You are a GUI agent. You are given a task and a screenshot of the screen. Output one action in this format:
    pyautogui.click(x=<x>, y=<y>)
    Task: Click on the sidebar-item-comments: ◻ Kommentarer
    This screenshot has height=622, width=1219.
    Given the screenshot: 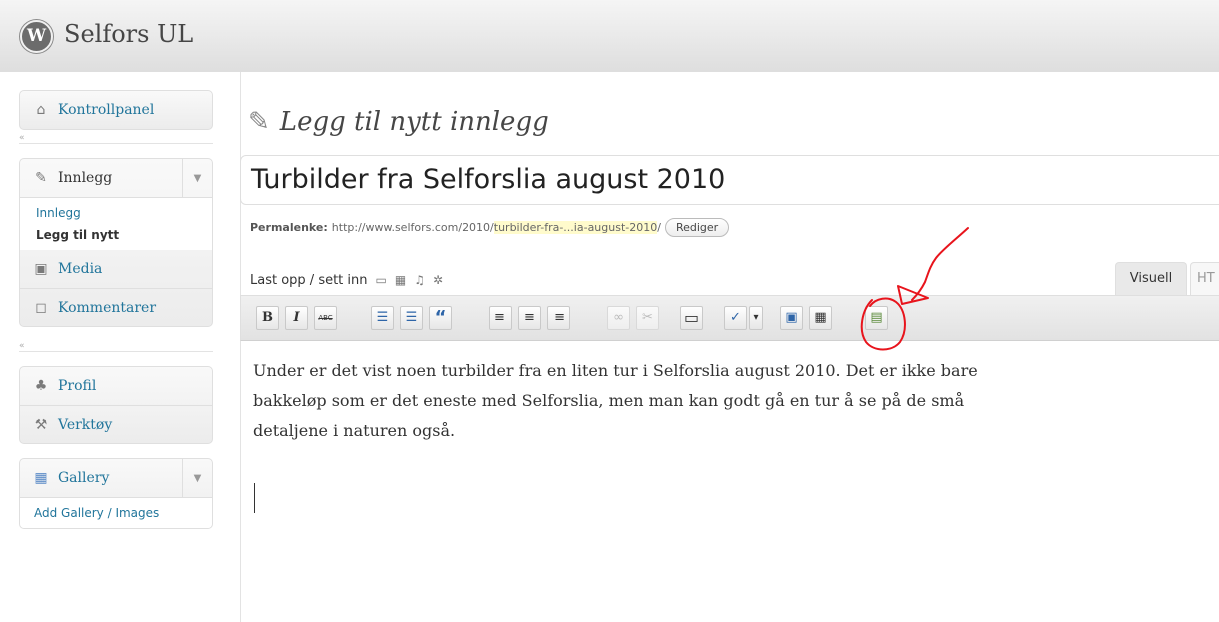 What is the action you would take?
    pyautogui.click(x=116, y=307)
    